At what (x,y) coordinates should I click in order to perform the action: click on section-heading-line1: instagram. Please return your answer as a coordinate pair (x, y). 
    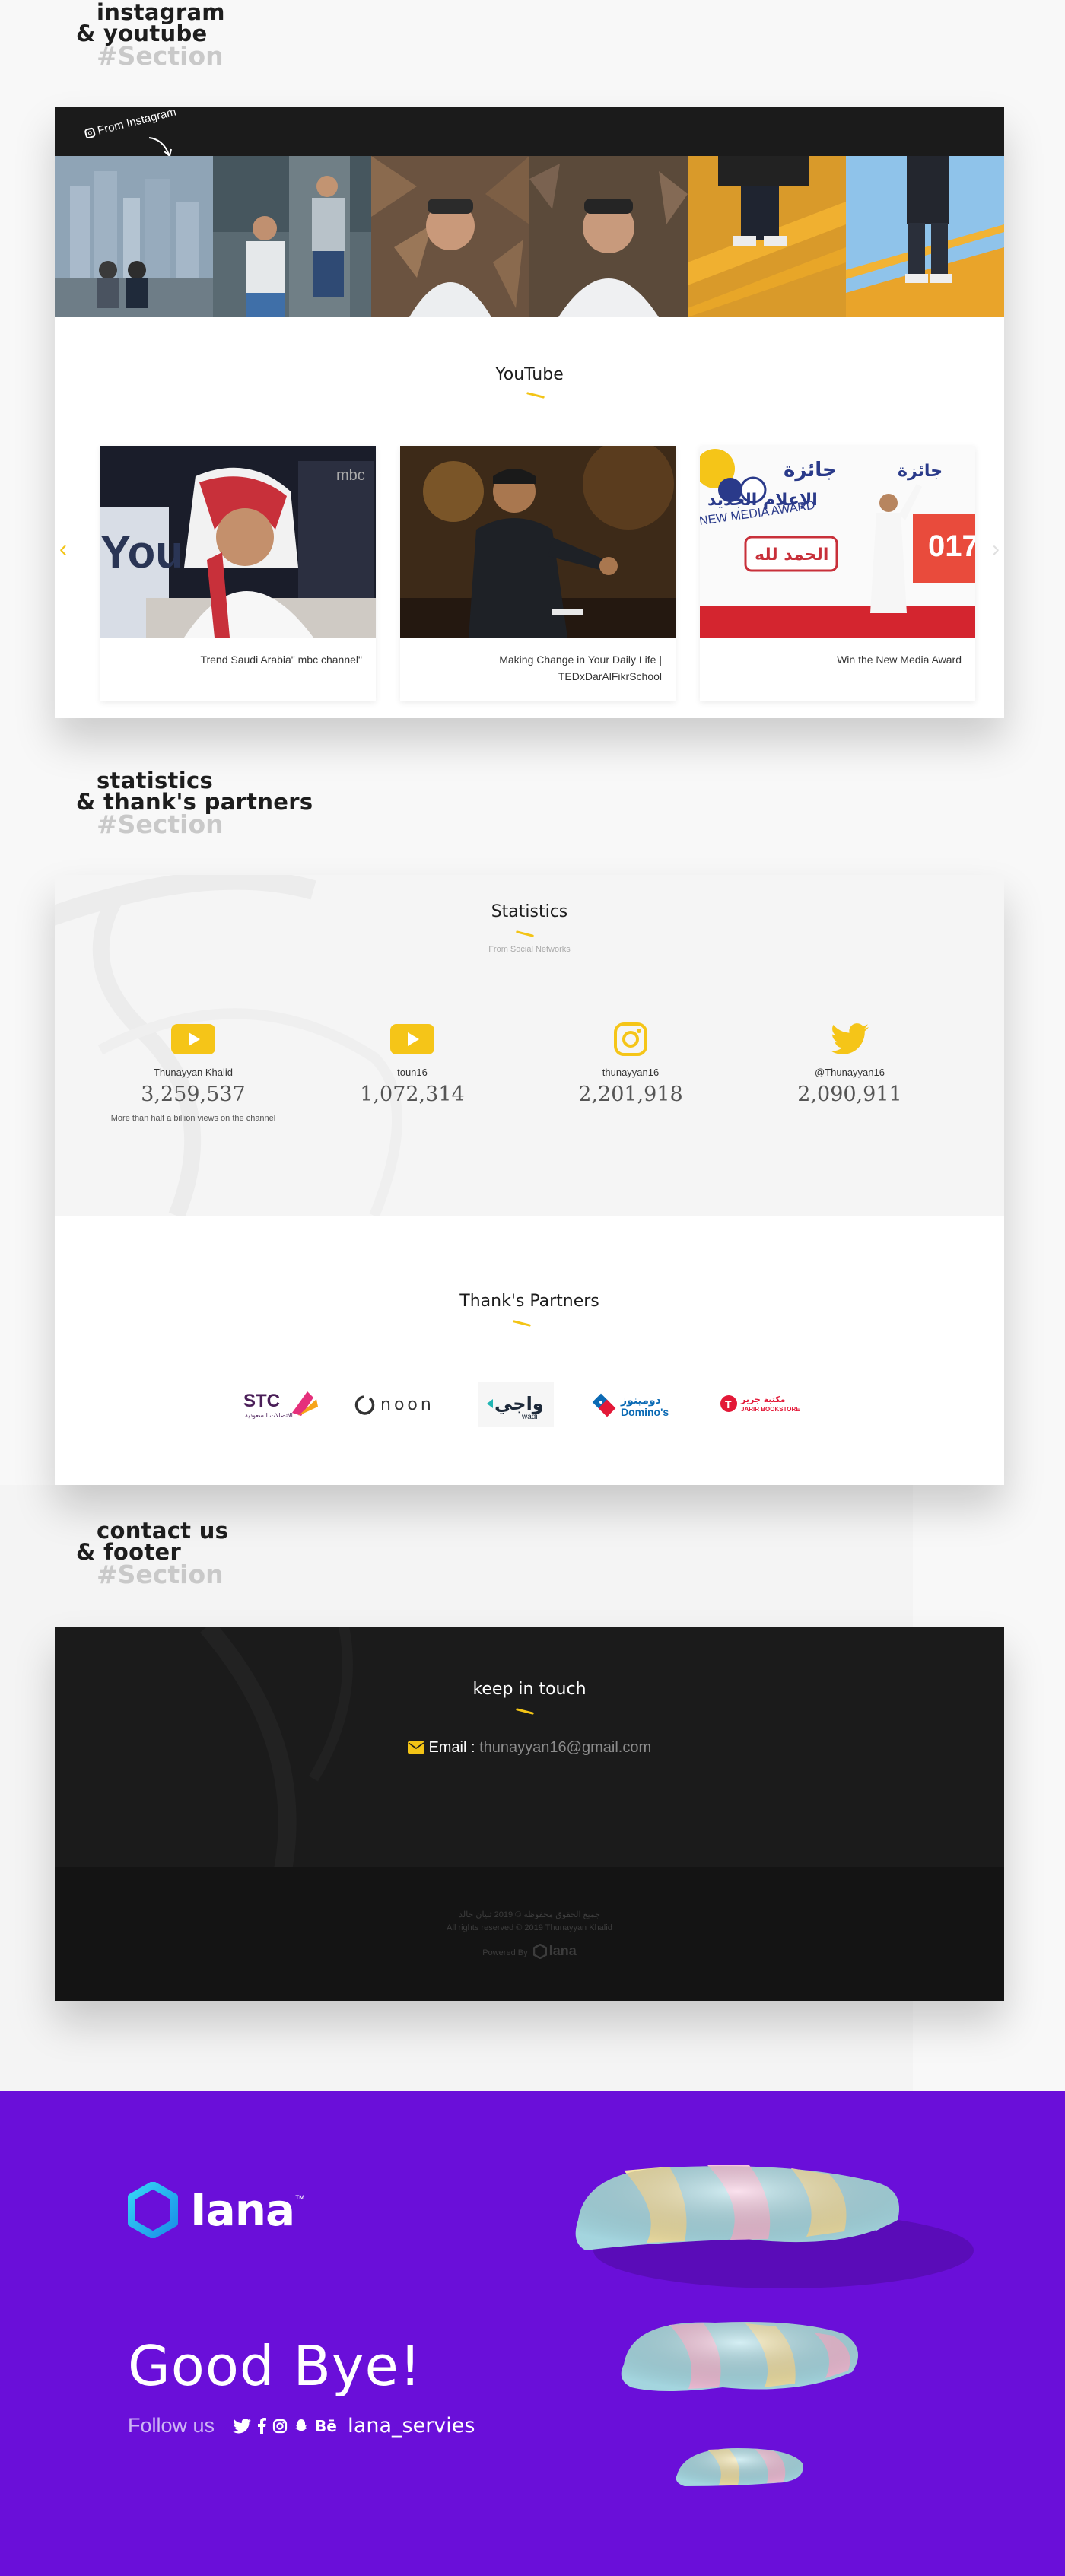
    Looking at the image, I should click on (161, 12).